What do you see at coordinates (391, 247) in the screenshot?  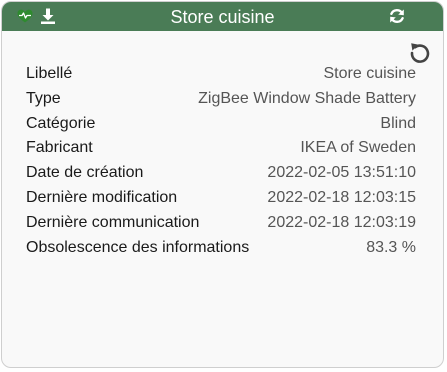 I see `info-value: 83.3 %` at bounding box center [391, 247].